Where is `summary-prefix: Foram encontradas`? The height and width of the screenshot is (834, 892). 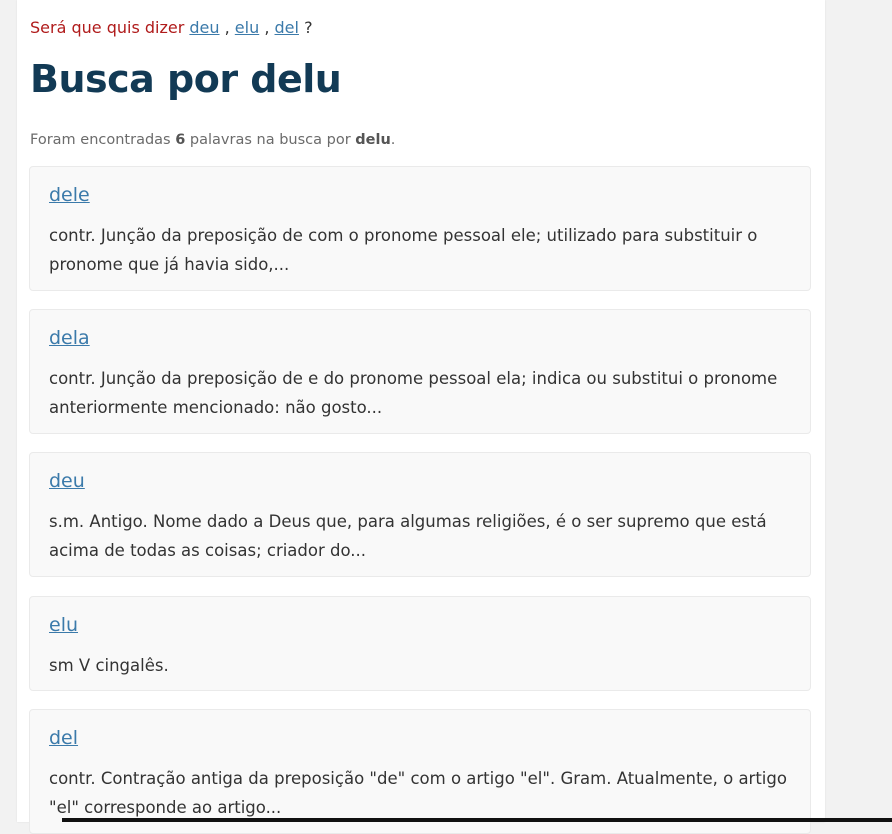
summary-prefix: Foram encontradas is located at coordinates (100, 140).